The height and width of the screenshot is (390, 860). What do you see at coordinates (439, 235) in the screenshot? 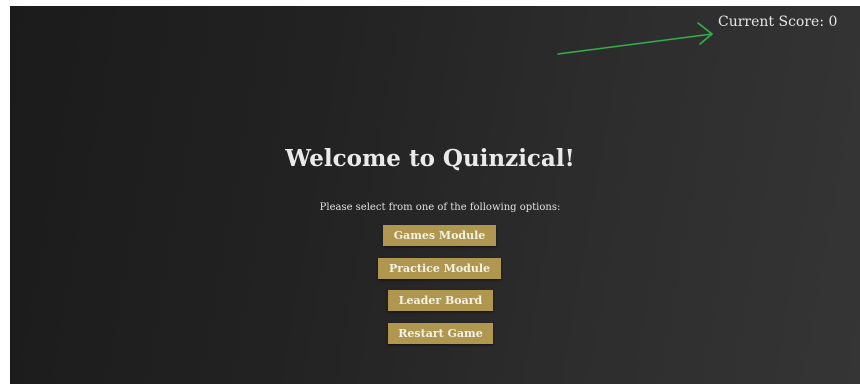
I see `games-module-button: Games Module` at bounding box center [439, 235].